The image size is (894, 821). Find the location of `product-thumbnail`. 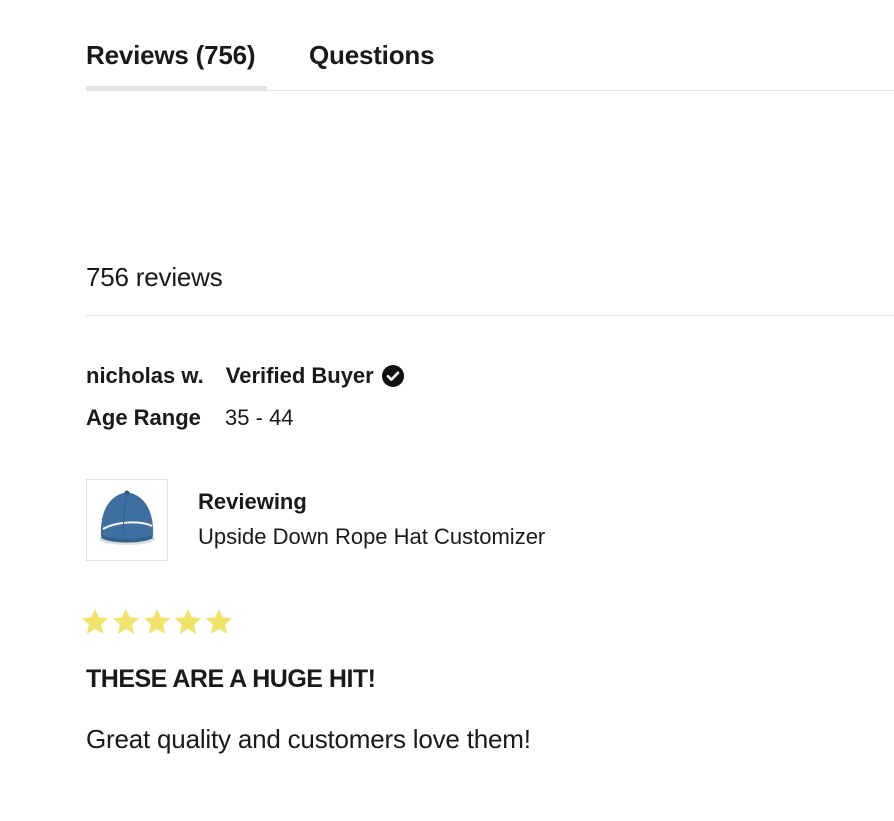

product-thumbnail is located at coordinates (127, 520).